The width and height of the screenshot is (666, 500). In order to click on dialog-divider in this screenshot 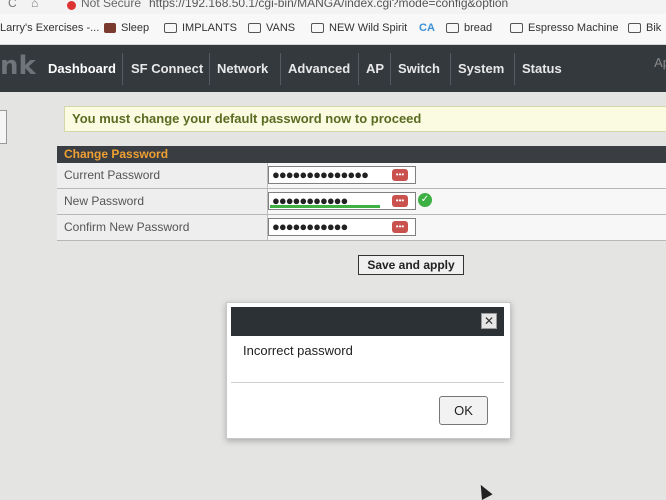, I will do `click(367, 382)`.